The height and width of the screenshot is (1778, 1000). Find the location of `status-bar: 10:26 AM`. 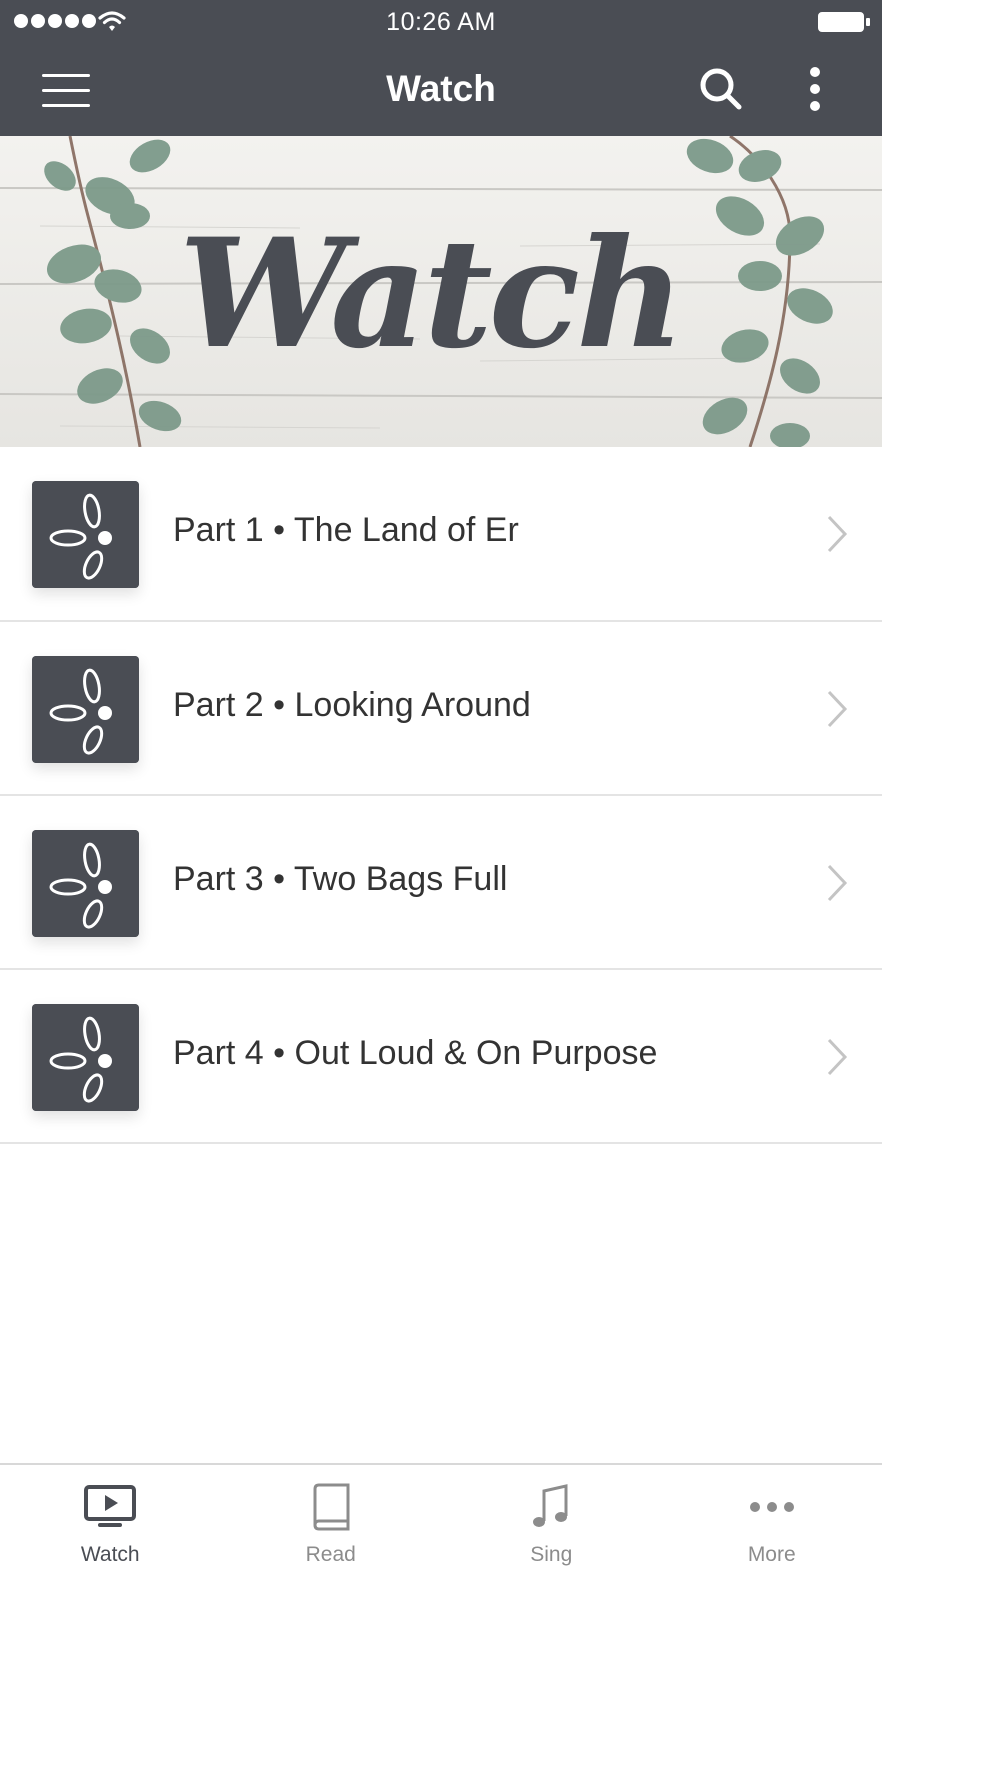

status-bar: 10:26 AM is located at coordinates (441, 22).